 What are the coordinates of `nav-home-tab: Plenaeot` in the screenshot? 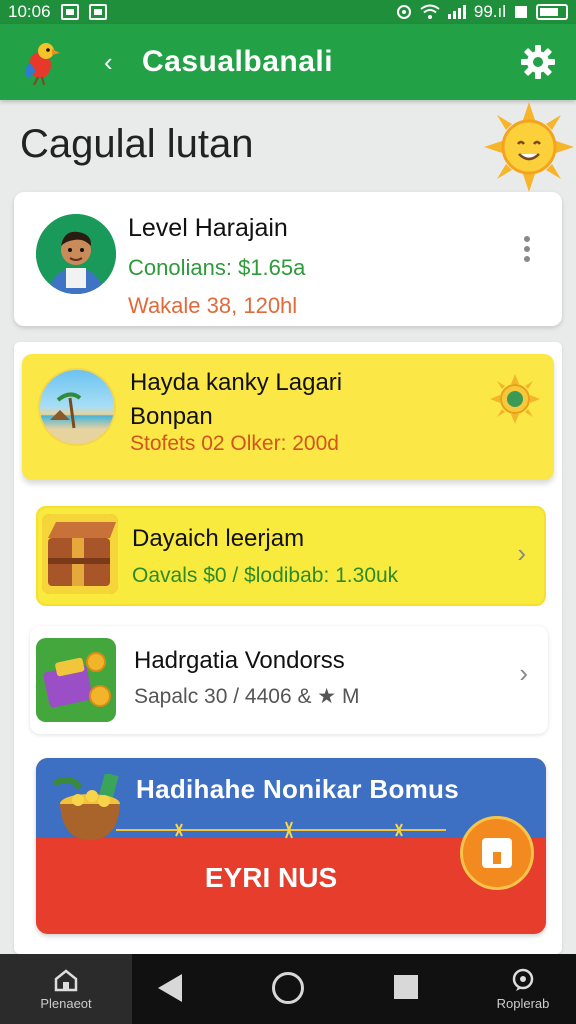 It's located at (66, 989).